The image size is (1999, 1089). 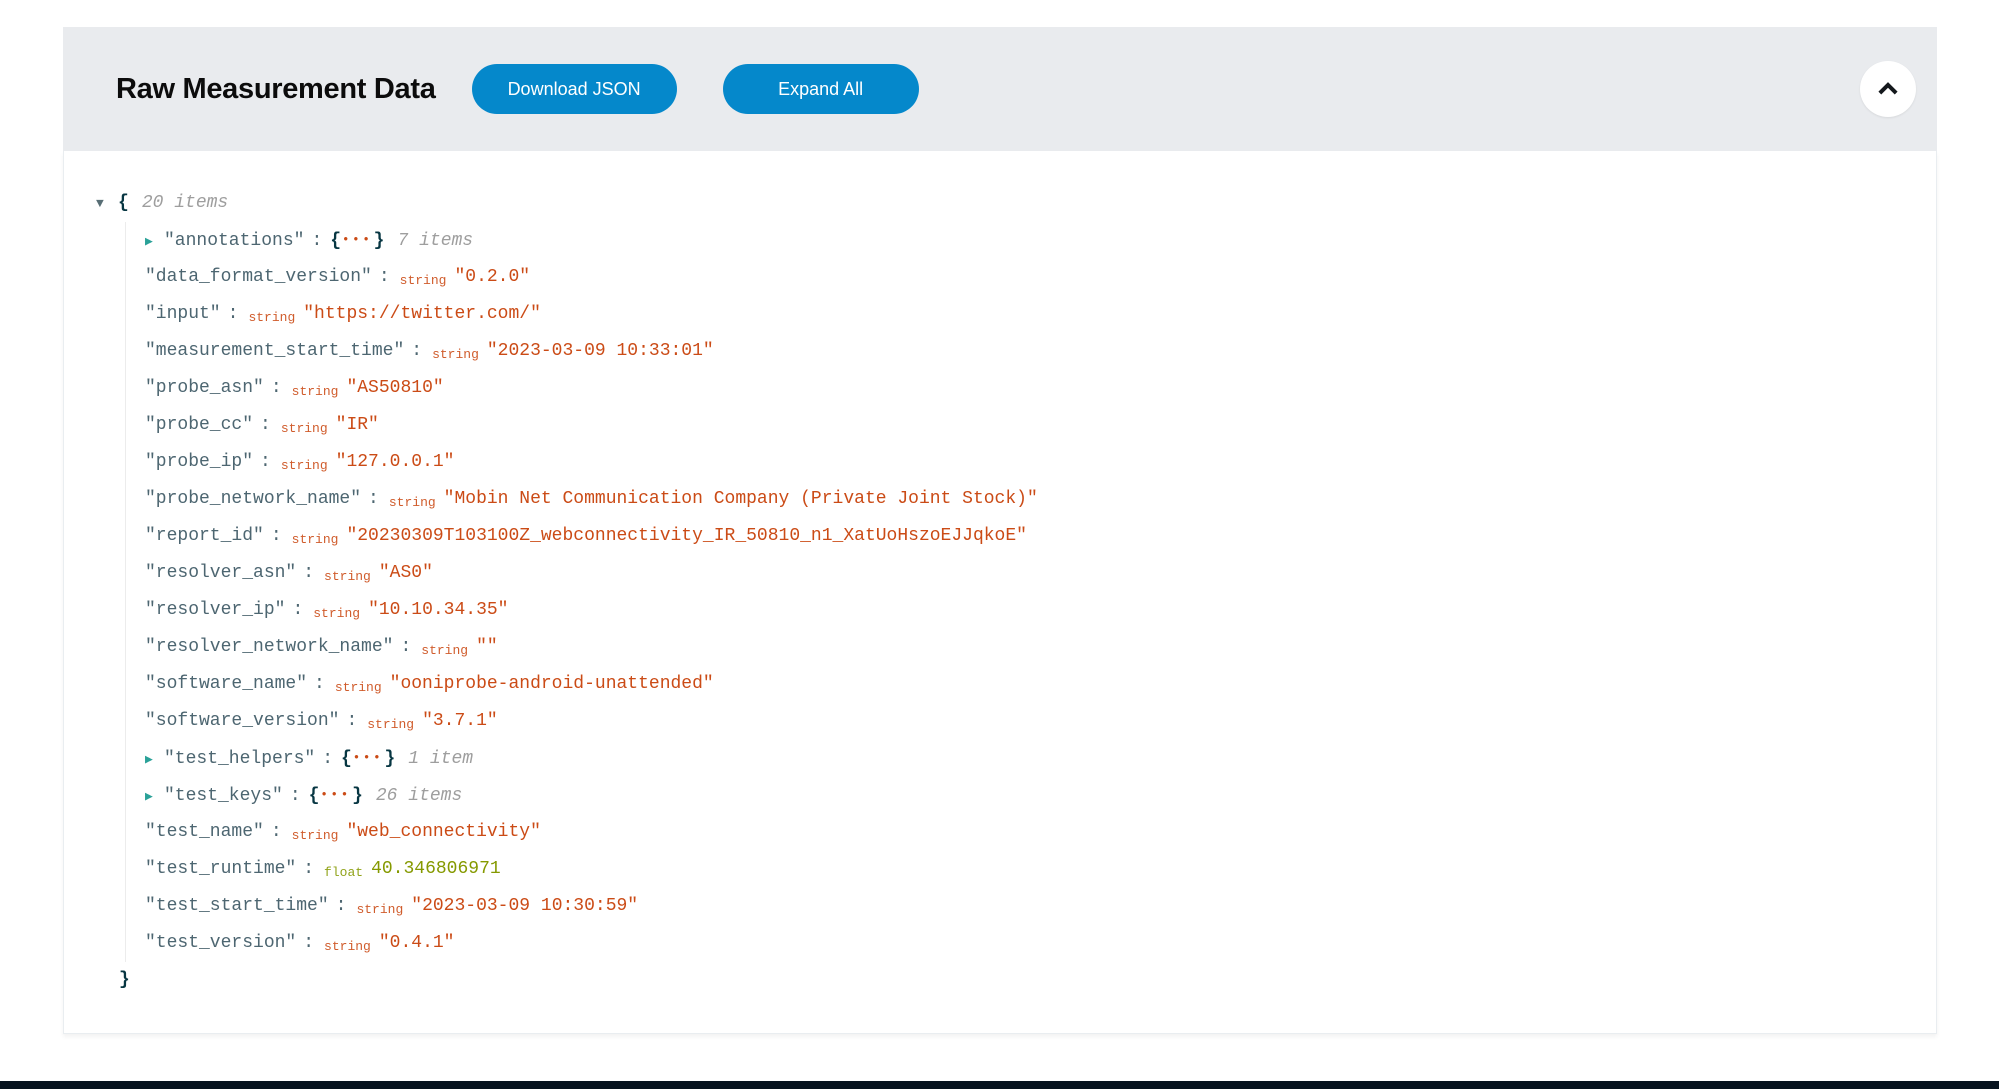 What do you see at coordinates (1030, 832) in the screenshot?
I see `json-row-test_name: "test_name": string "web_connectivity"` at bounding box center [1030, 832].